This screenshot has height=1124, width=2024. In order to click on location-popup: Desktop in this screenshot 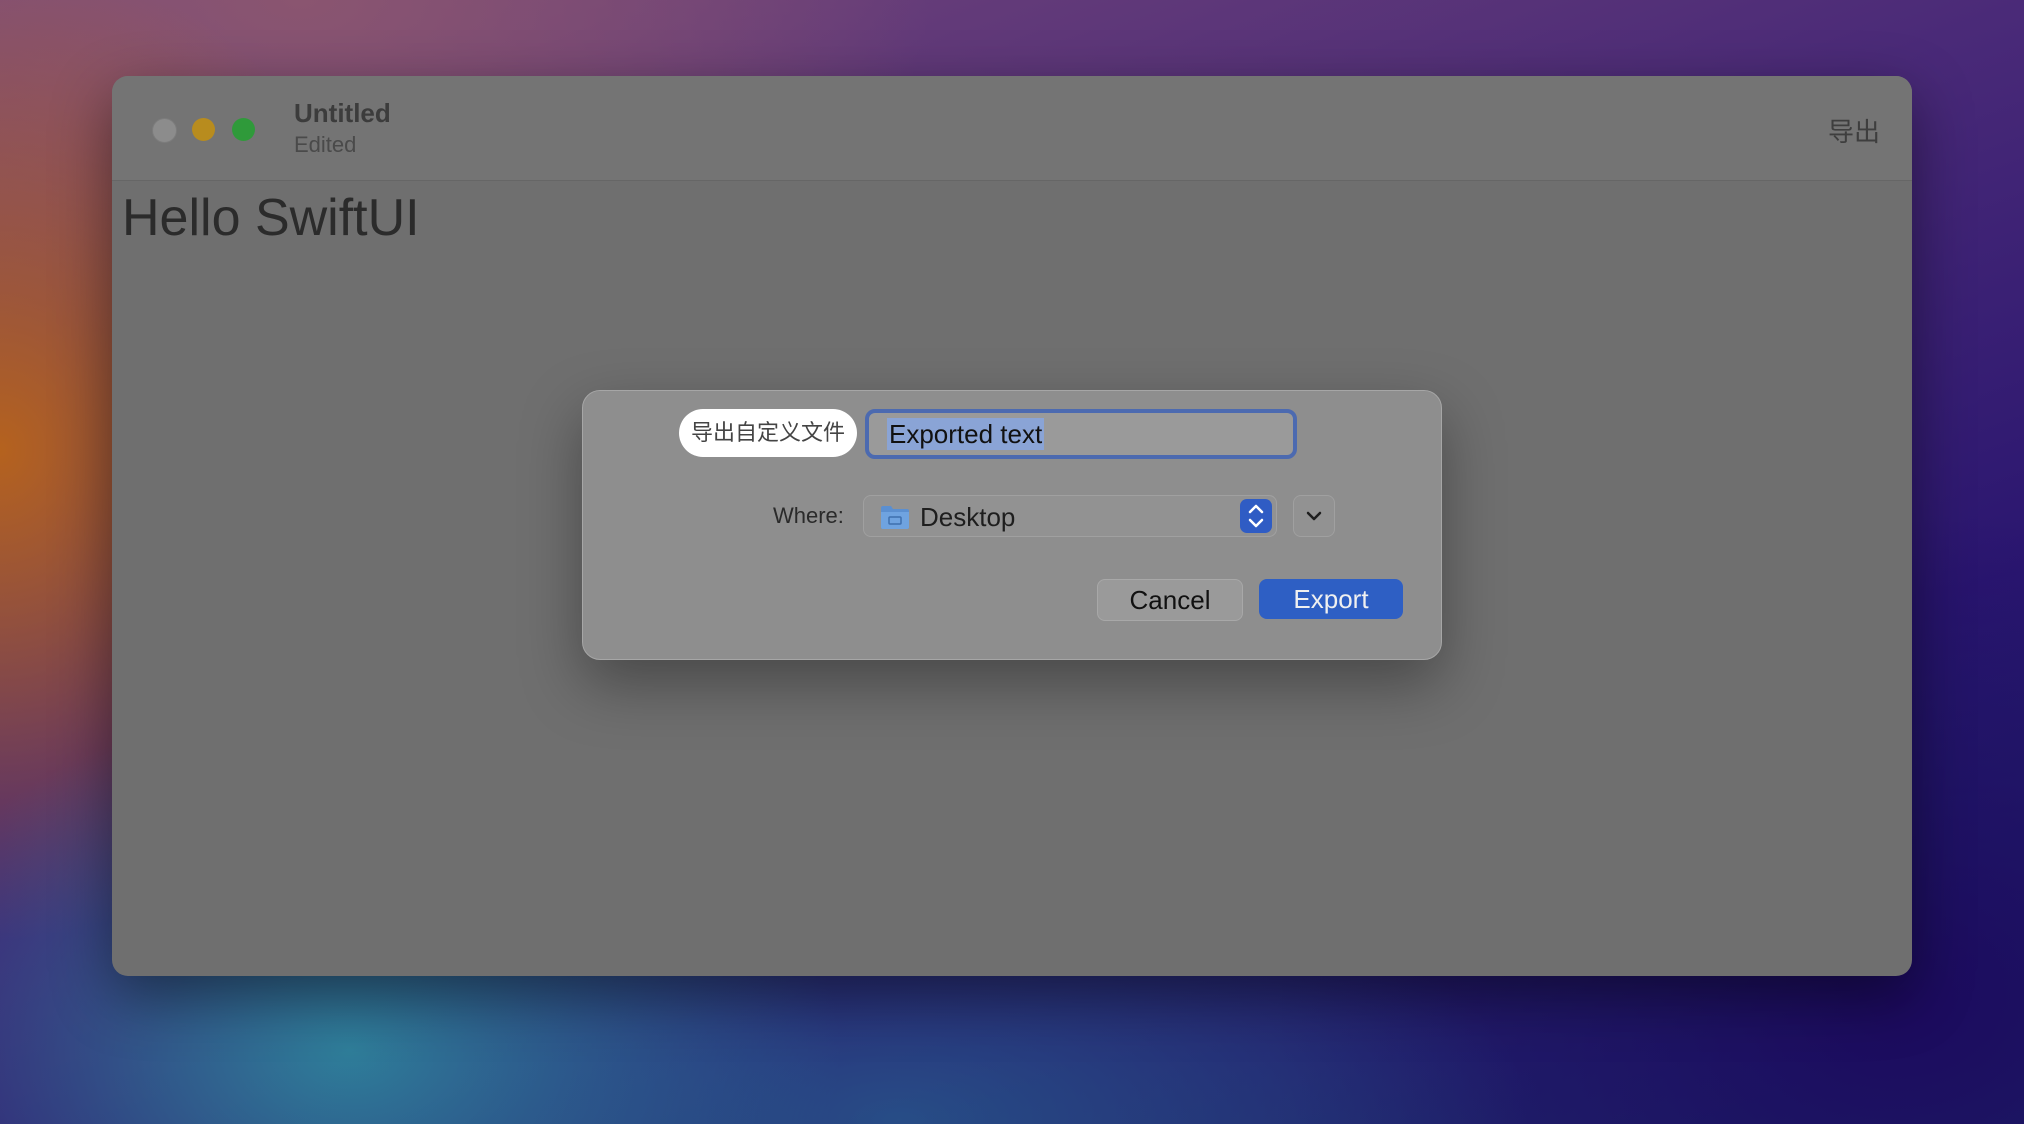, I will do `click(1070, 516)`.